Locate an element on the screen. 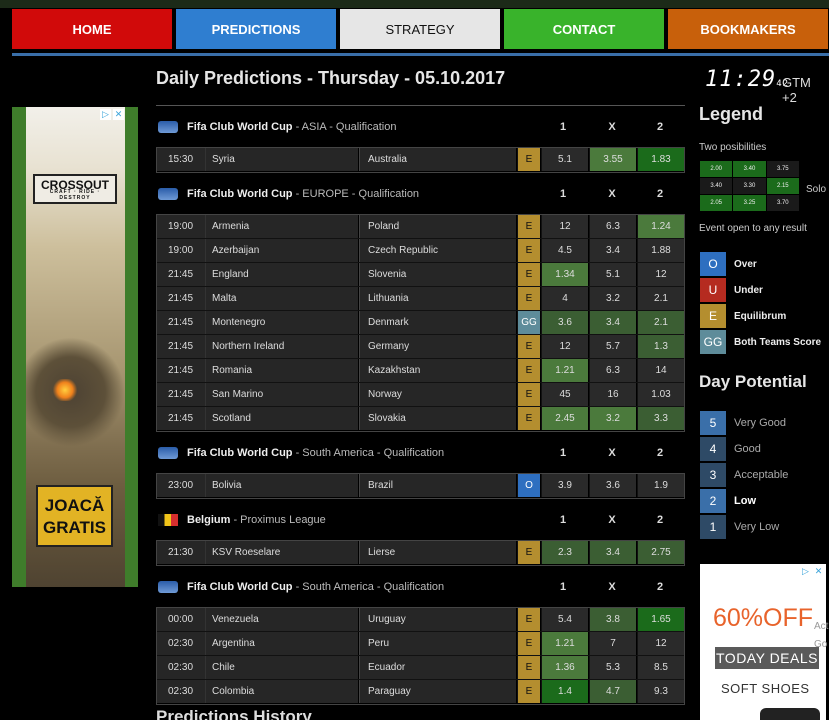 Image resolution: width=829 pixels, height=720 pixels. odd-home: 2.45 is located at coordinates (564, 418).